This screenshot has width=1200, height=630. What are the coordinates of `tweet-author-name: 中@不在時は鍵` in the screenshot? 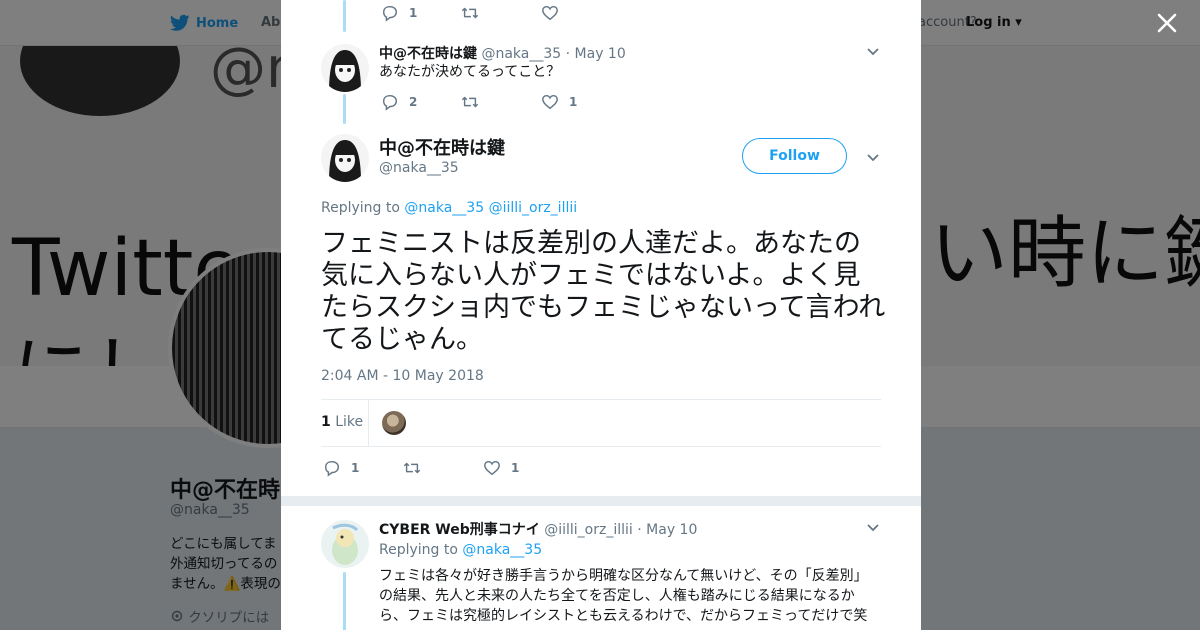 It's located at (428, 54).